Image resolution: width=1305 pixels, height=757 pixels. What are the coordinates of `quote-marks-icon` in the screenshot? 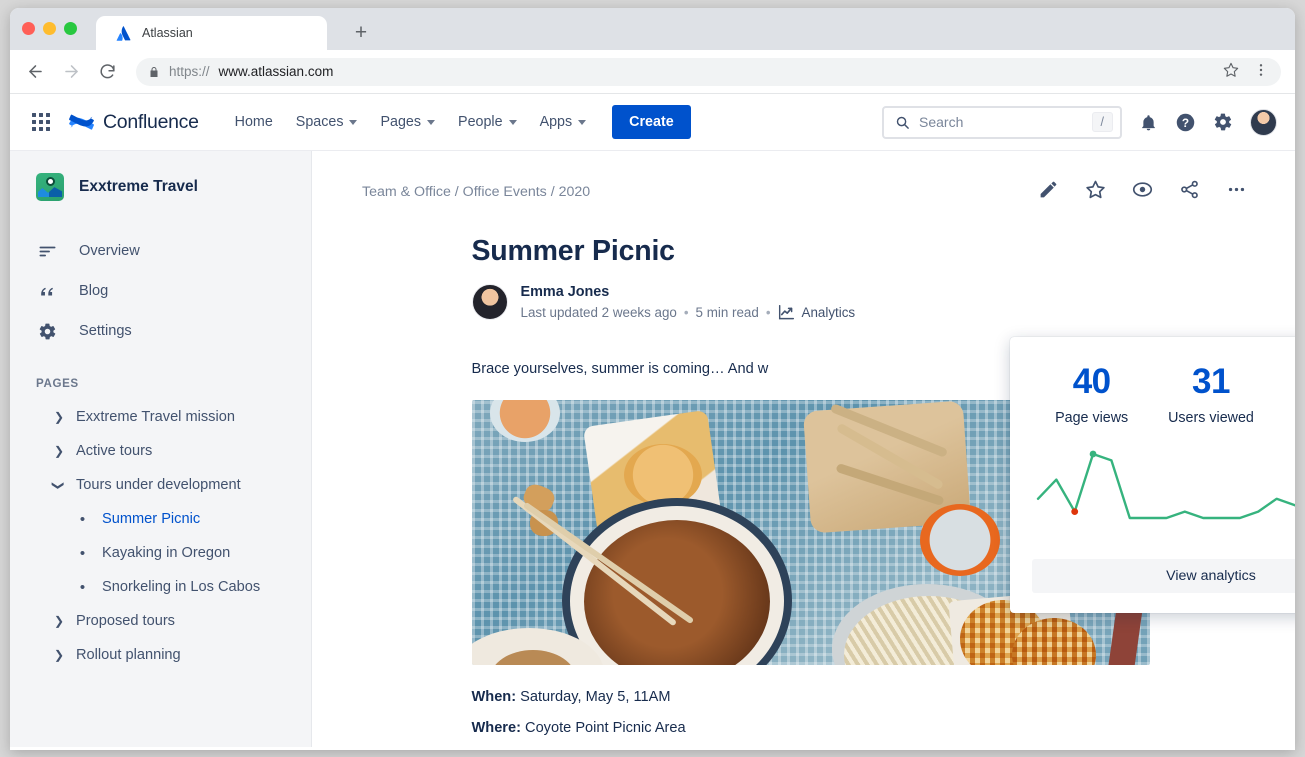 It's located at (47, 291).